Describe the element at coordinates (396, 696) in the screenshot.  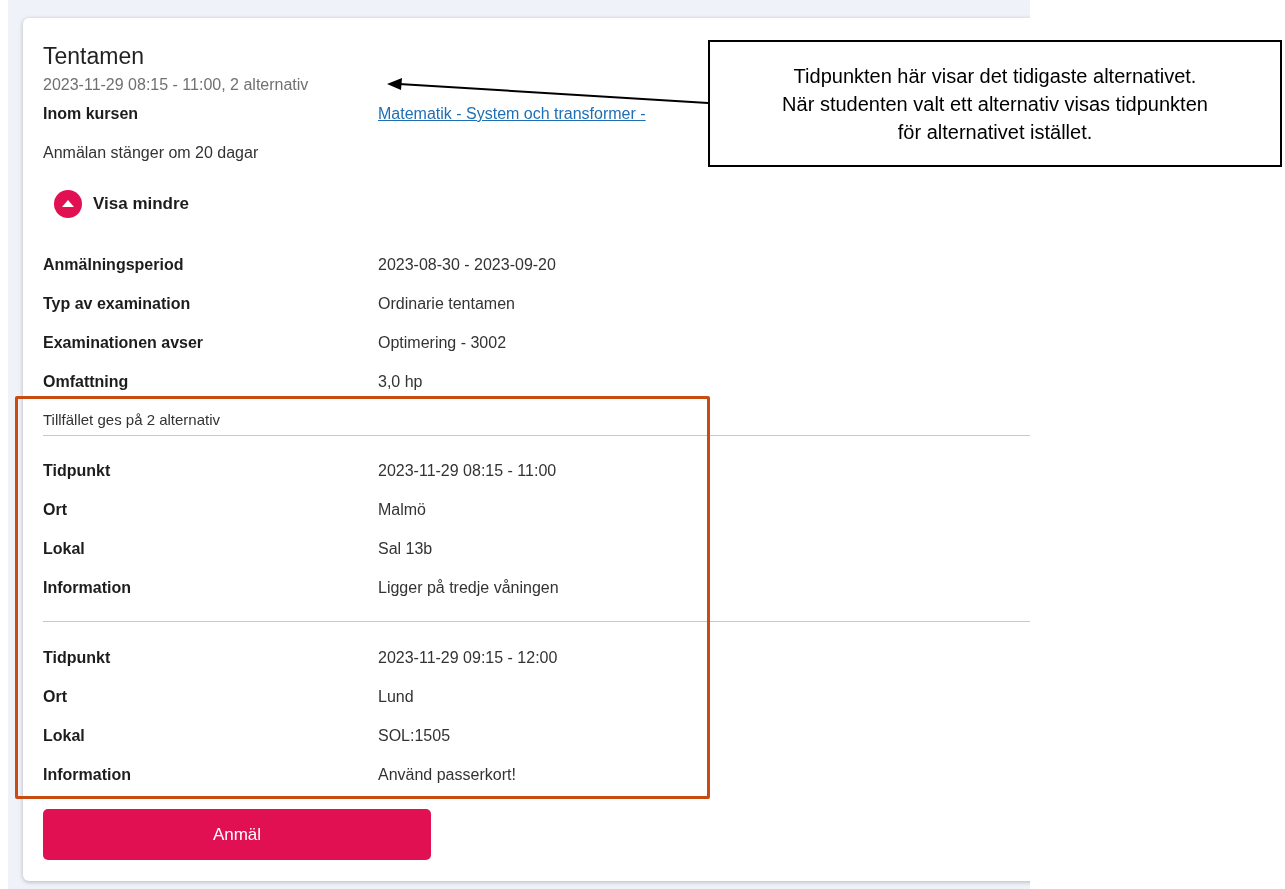
I see `field-value: Lund` at that location.